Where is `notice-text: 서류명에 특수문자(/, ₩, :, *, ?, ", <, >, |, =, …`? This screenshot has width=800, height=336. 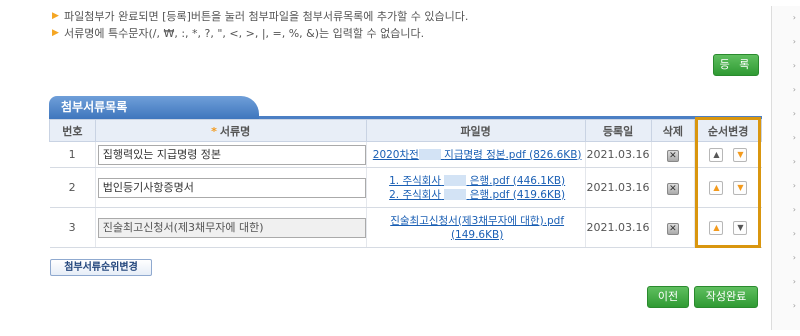 notice-text: 서류명에 특수문자(/, ₩, :, *, ?, ", <, >, |, =, … is located at coordinates (244, 33).